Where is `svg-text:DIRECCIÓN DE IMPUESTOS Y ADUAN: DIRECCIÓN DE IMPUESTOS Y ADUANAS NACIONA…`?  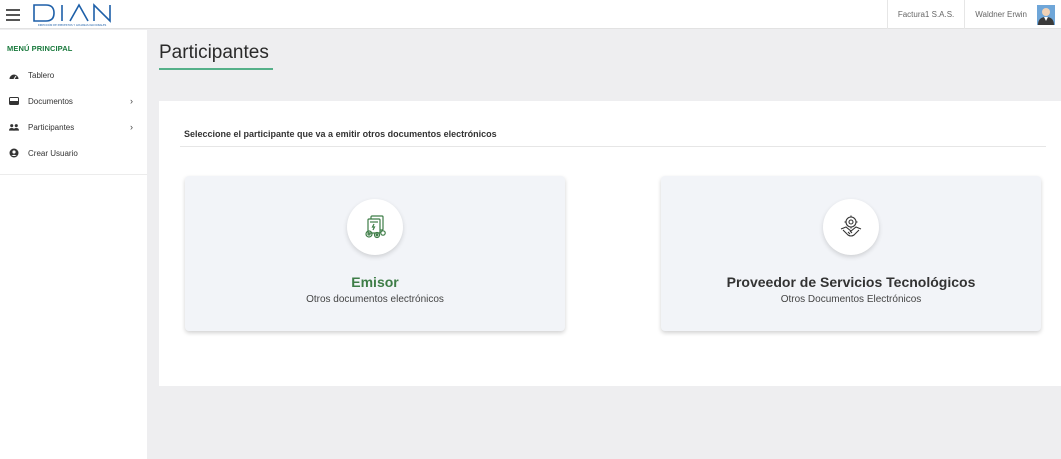
svg-text:DIRECCIÓN DE IMPUESTOS Y ADUAN: DIRECCIÓN DE IMPUESTOS Y ADUANAS NACIONA… is located at coordinates (72, 24).